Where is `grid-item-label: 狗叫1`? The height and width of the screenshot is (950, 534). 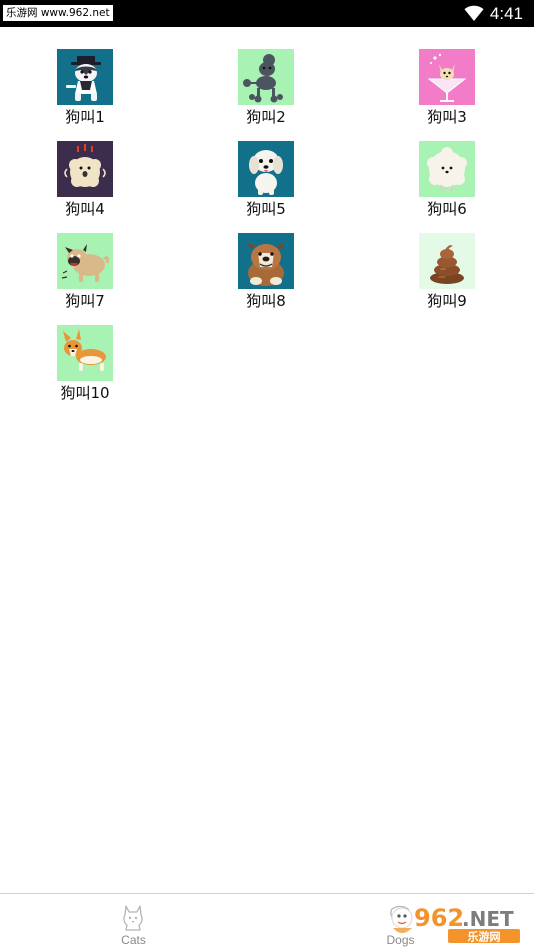 grid-item-label: 狗叫1 is located at coordinates (85, 117).